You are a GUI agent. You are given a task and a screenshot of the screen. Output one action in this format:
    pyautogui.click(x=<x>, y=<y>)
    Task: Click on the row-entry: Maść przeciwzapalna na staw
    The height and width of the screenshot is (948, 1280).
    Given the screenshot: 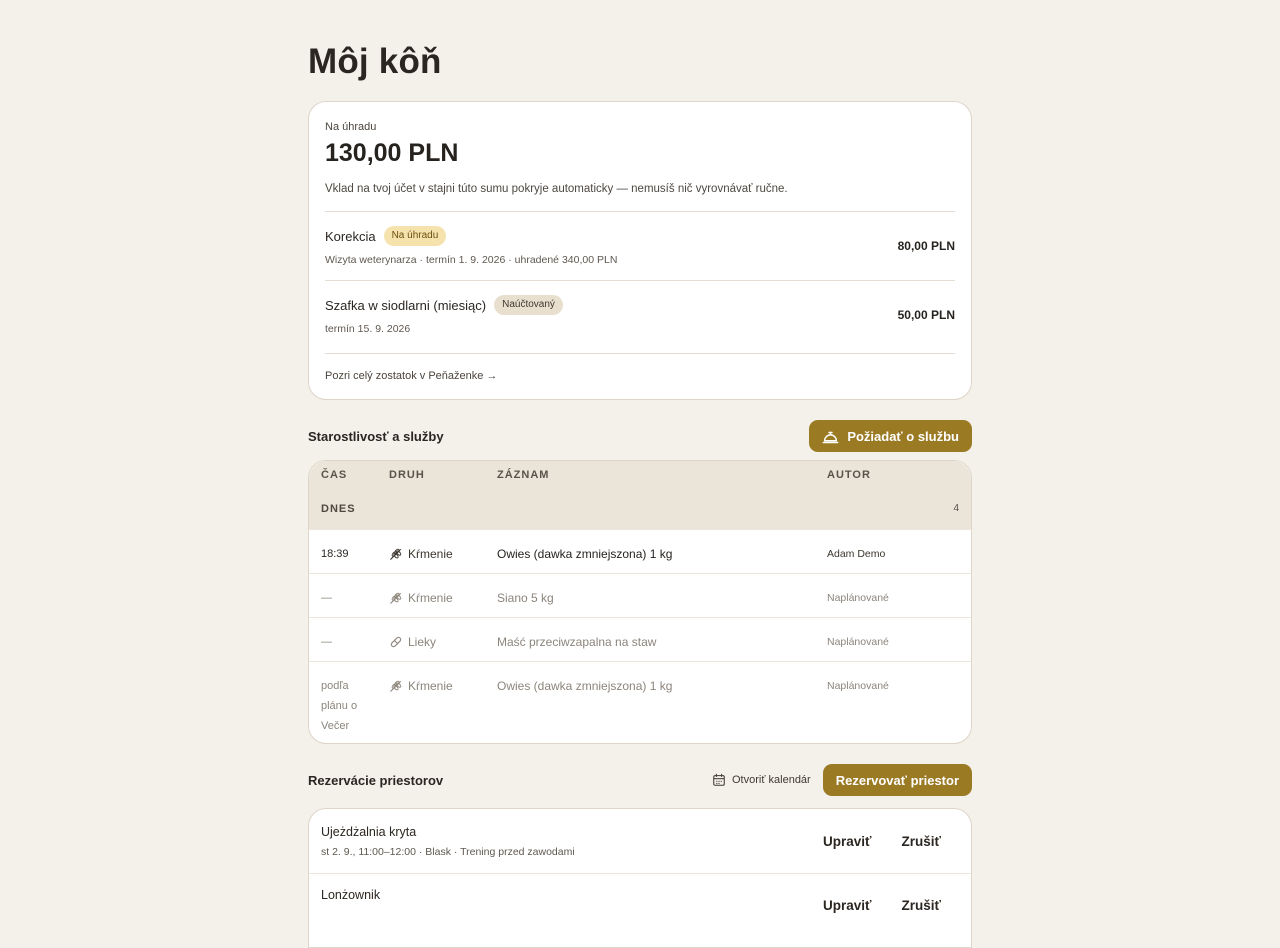 What is the action you would take?
    pyautogui.click(x=577, y=642)
    